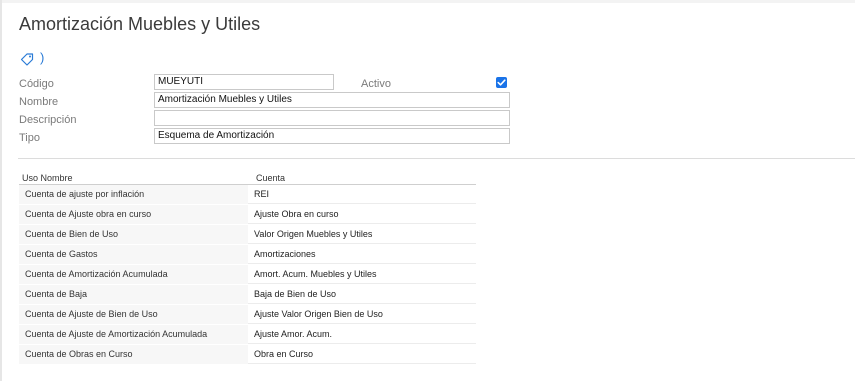 The width and height of the screenshot is (855, 381). Describe the element at coordinates (362, 294) in the screenshot. I see `cell-cuenta: Baja de Bien de Uso` at that location.